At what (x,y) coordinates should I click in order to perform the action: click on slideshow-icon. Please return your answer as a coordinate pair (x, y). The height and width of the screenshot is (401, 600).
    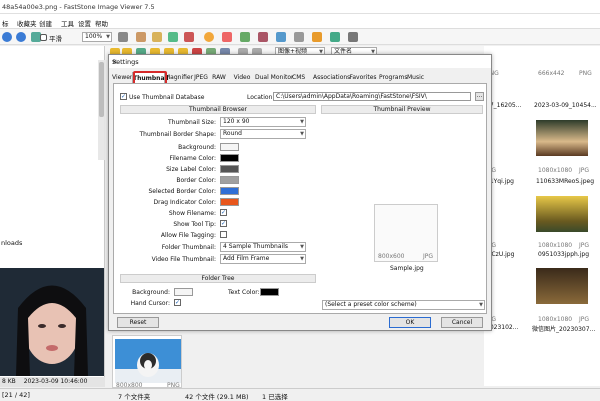
    Looking at the image, I should click on (317, 37).